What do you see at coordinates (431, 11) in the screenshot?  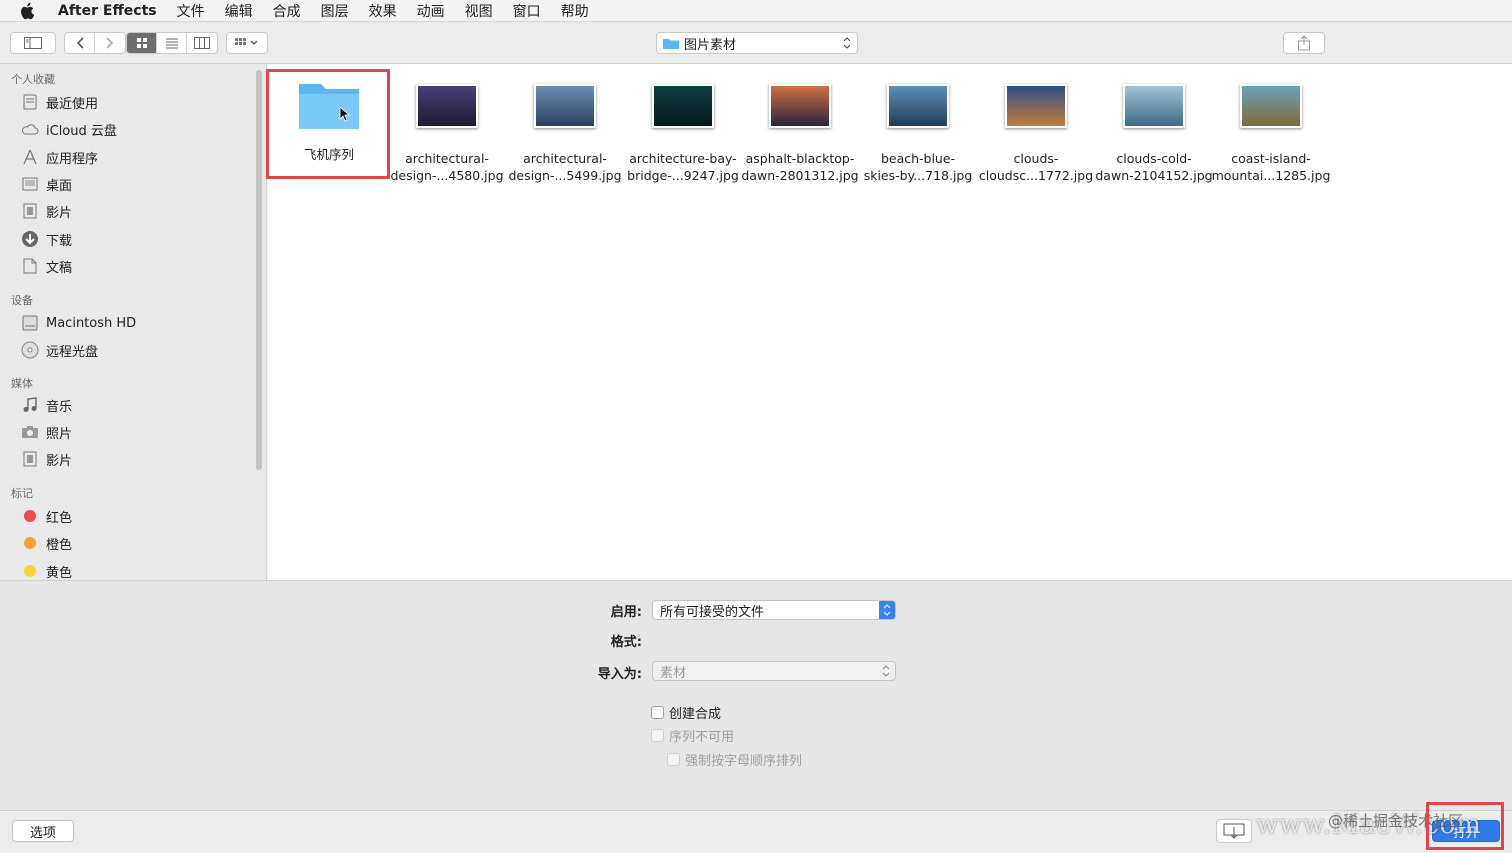 I see `menu-animation: 动画` at bounding box center [431, 11].